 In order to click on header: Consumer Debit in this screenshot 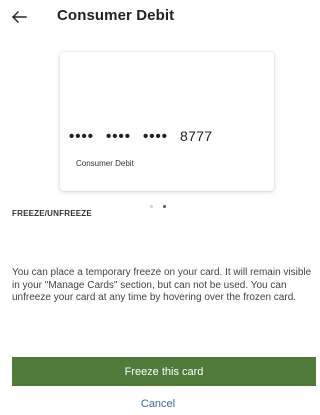, I will do `click(158, 18)`.